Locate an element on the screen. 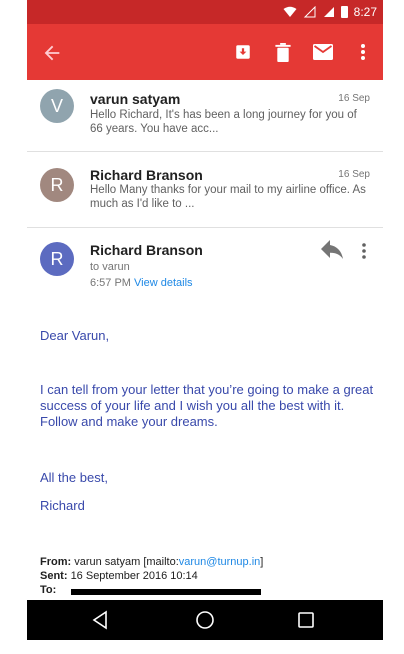  home-circle-icon is located at coordinates (205, 620).